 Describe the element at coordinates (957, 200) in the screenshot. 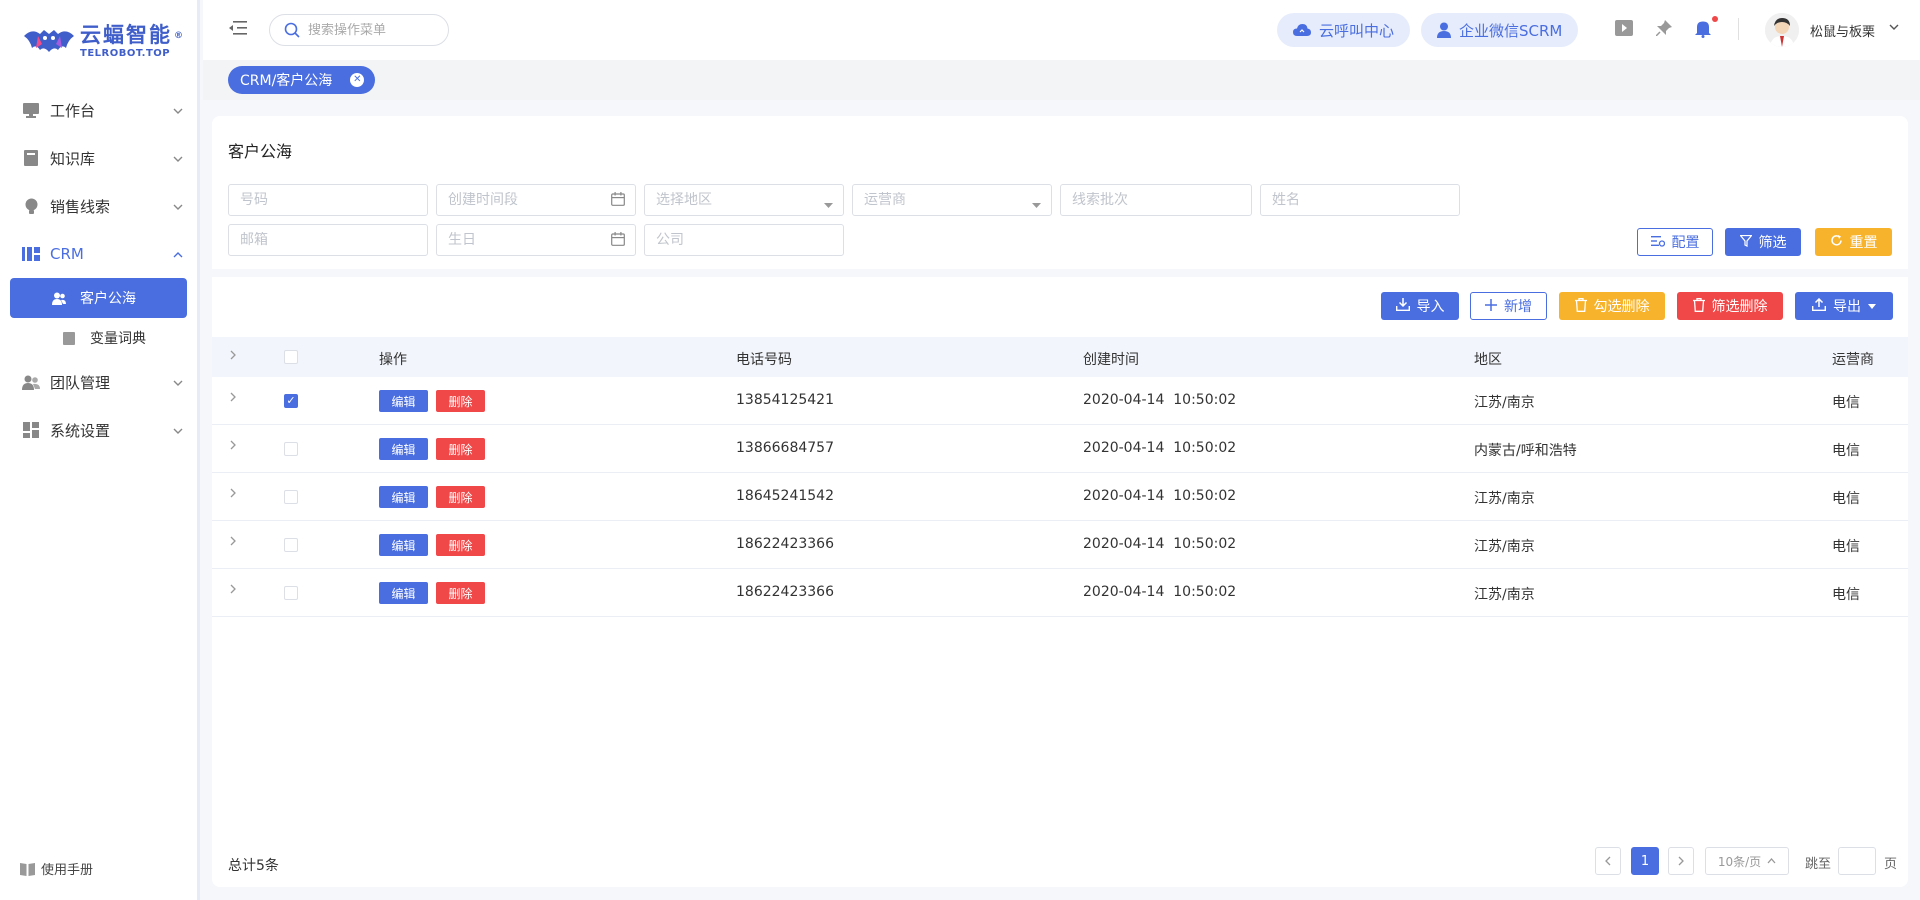

I see `carrier-input` at that location.